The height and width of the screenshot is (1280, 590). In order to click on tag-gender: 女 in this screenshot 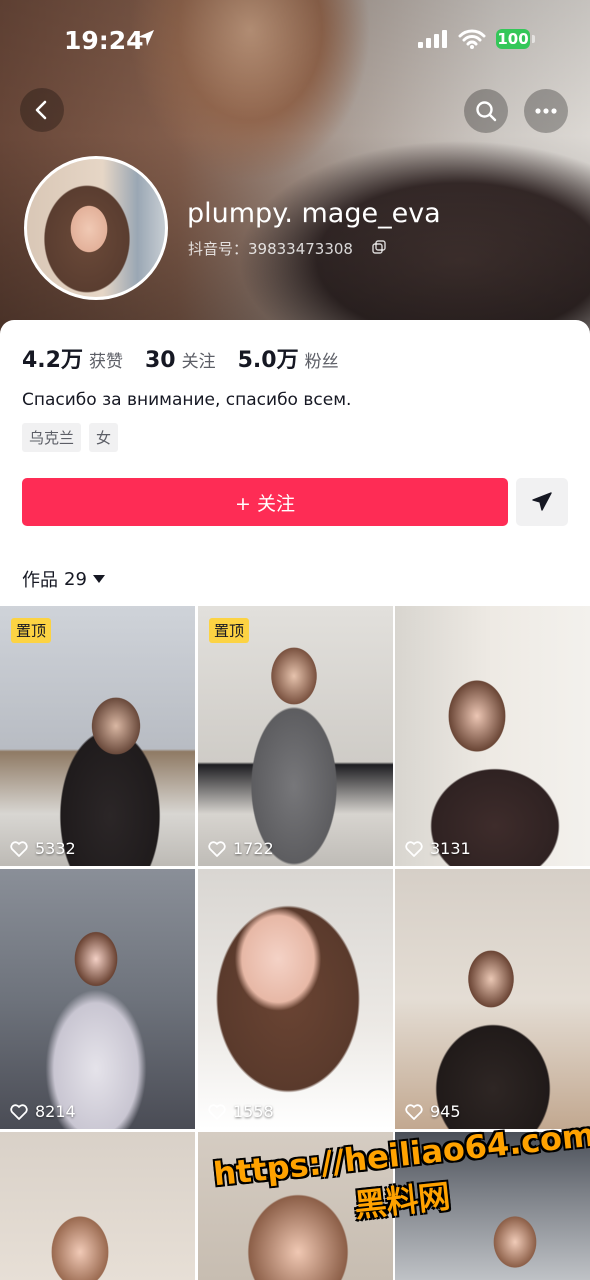, I will do `click(104, 437)`.